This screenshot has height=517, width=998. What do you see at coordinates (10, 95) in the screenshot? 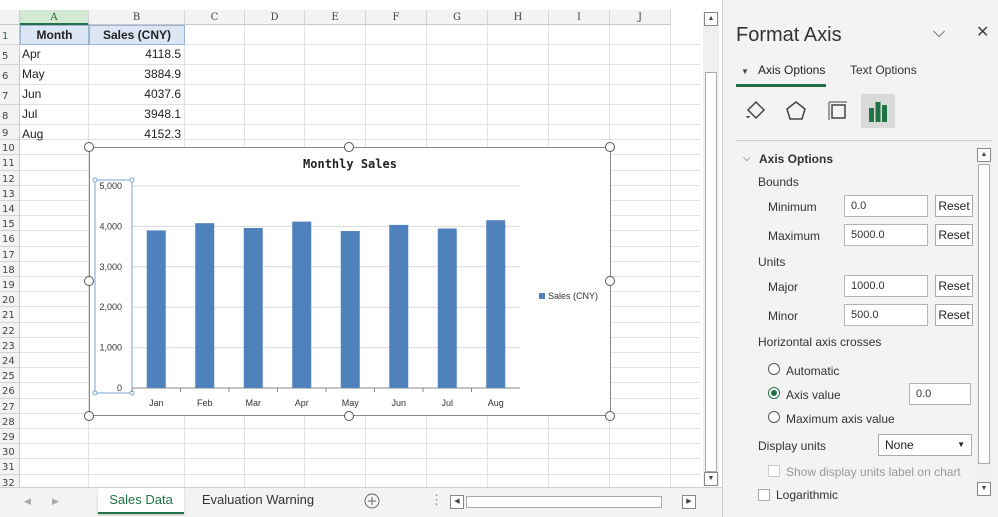
I see `row-header: 7` at bounding box center [10, 95].